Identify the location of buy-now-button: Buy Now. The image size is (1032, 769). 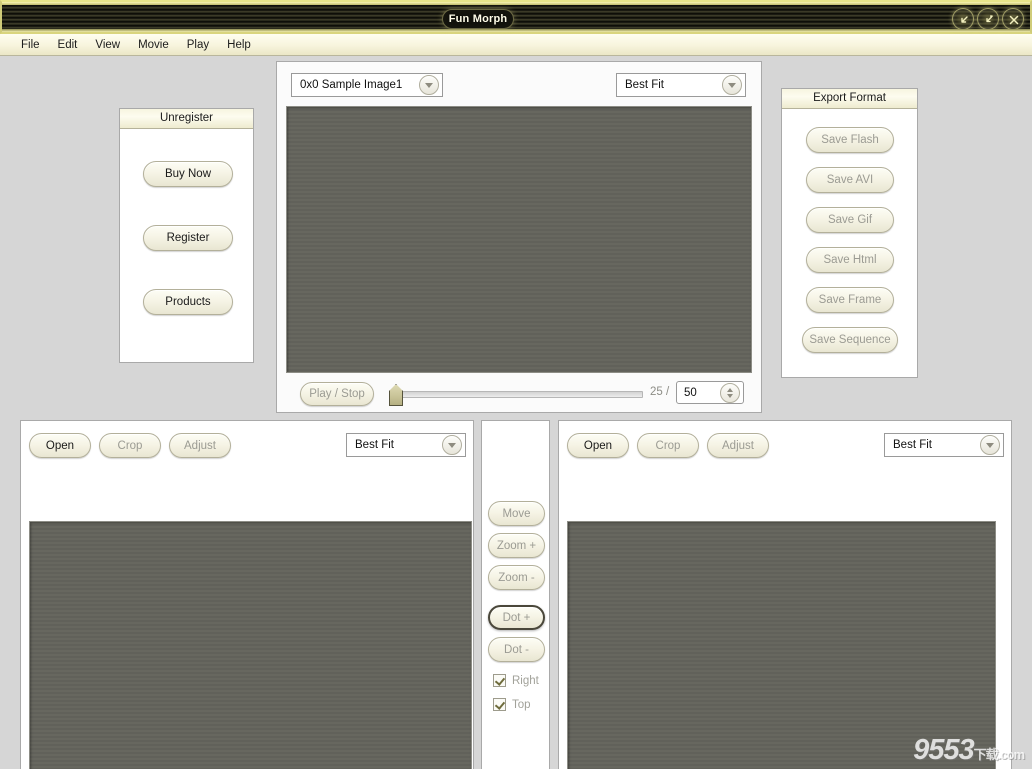
(188, 174).